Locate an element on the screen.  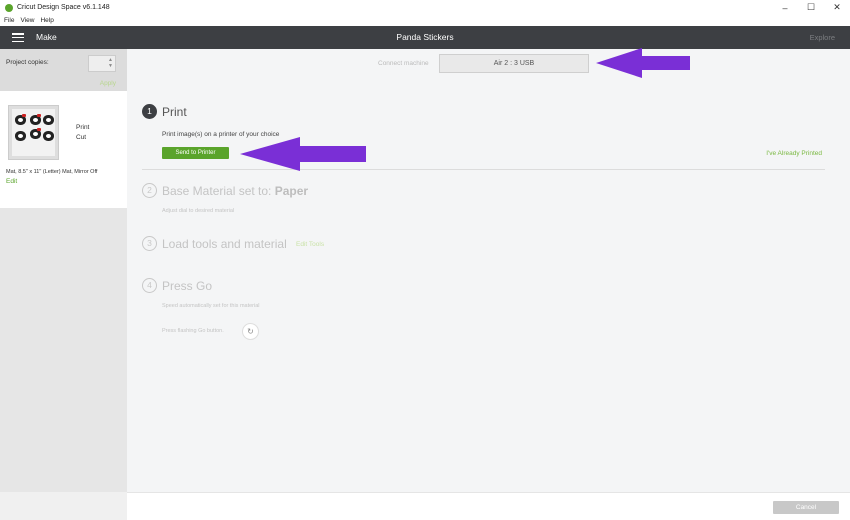
step-4-number: 4 is located at coordinates (149, 285).